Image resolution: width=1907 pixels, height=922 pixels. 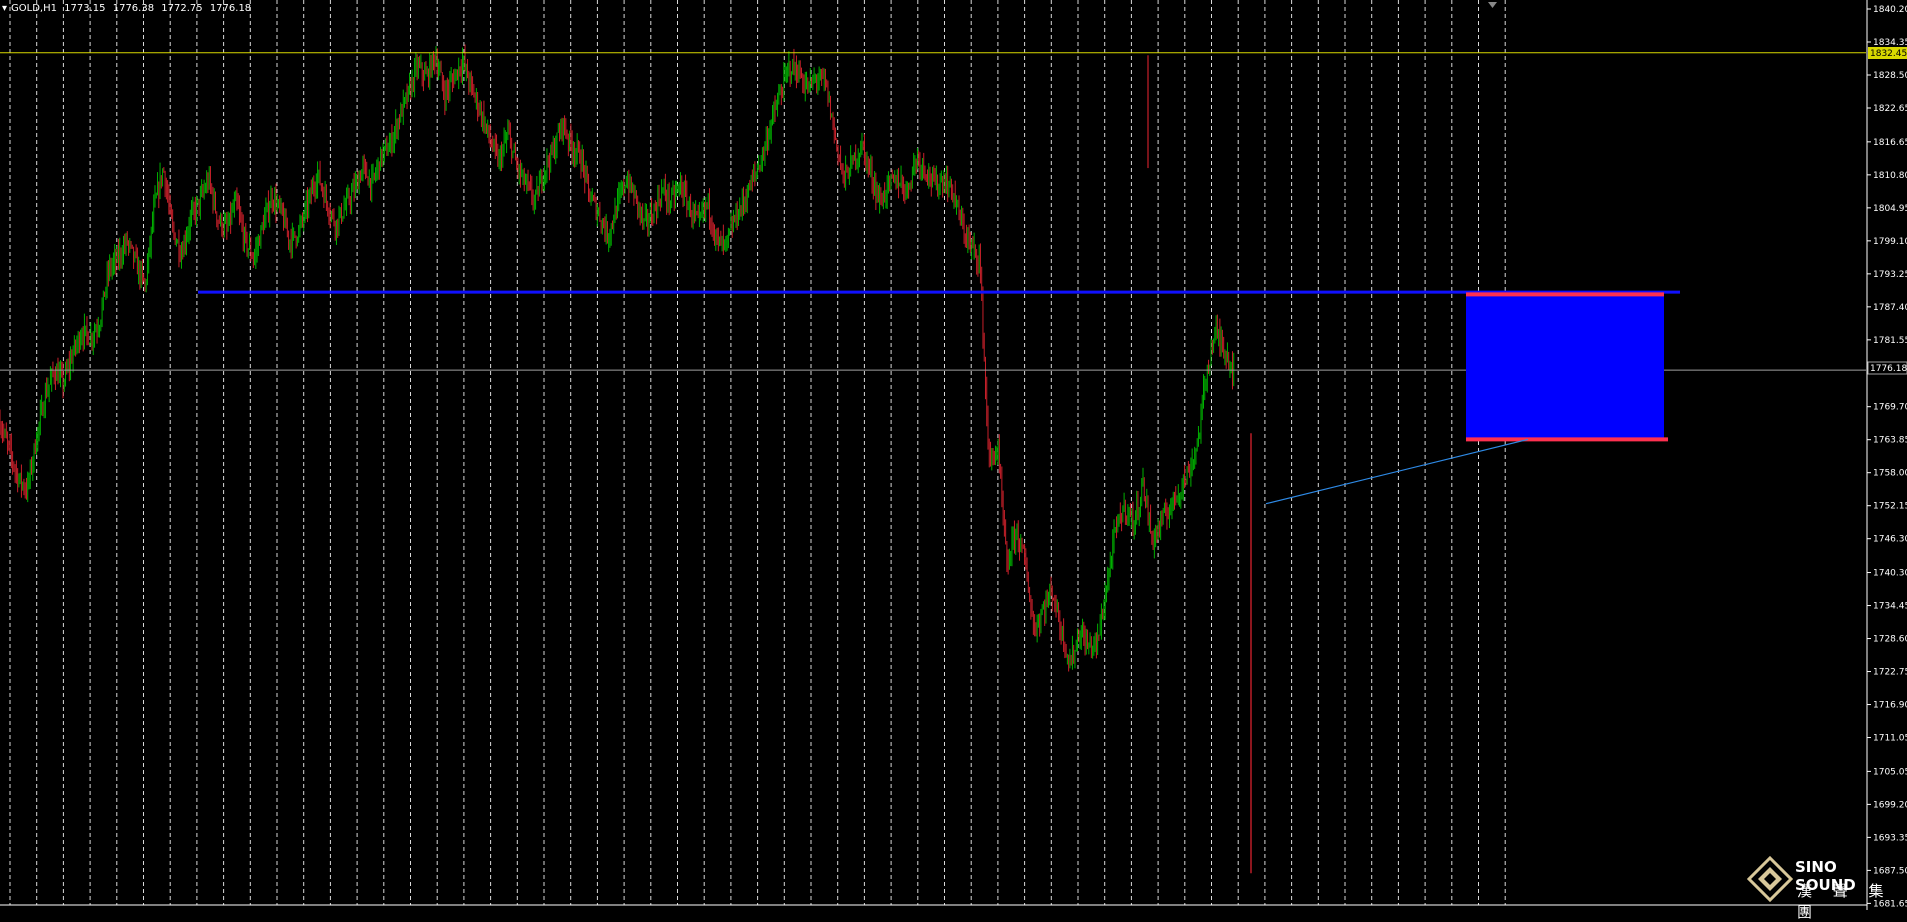 I want to click on current-price-label: 1776.18, so click(x=1888, y=369).